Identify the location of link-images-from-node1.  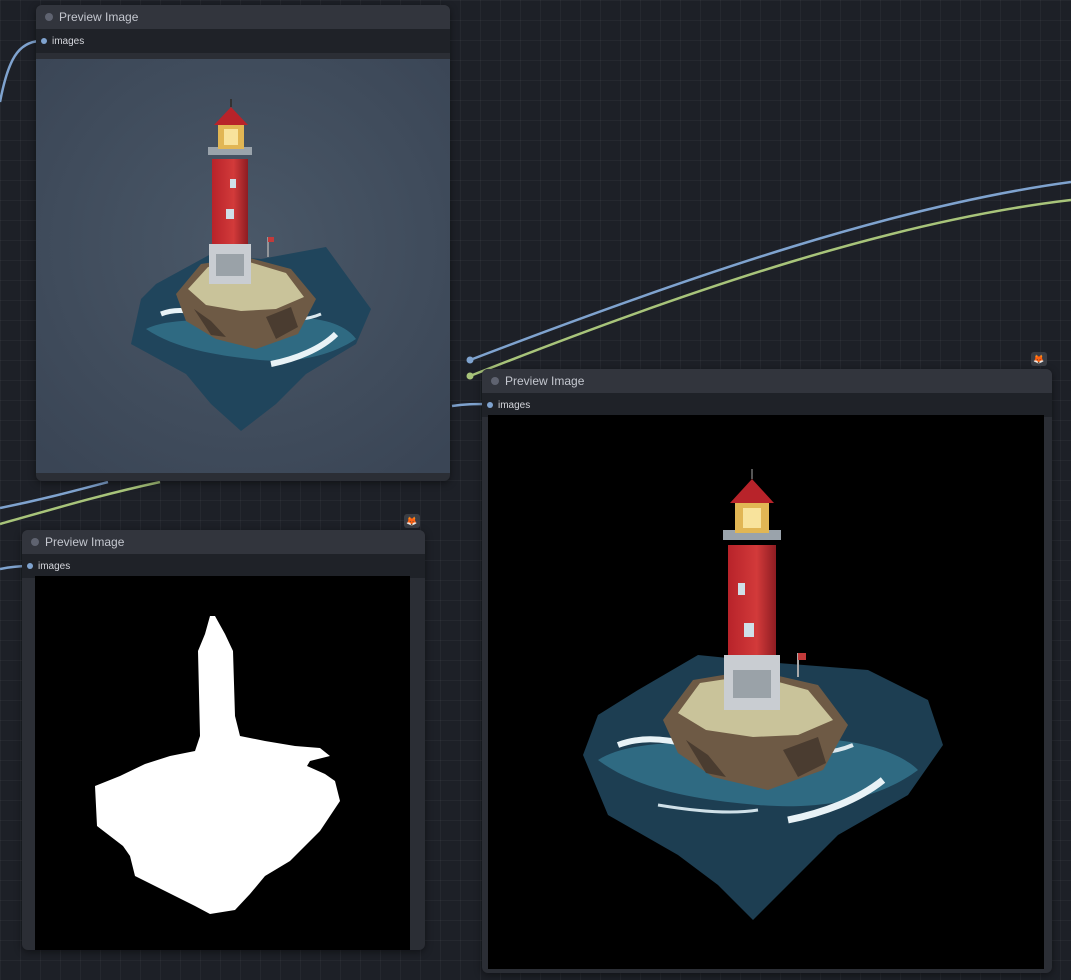
(54, 495).